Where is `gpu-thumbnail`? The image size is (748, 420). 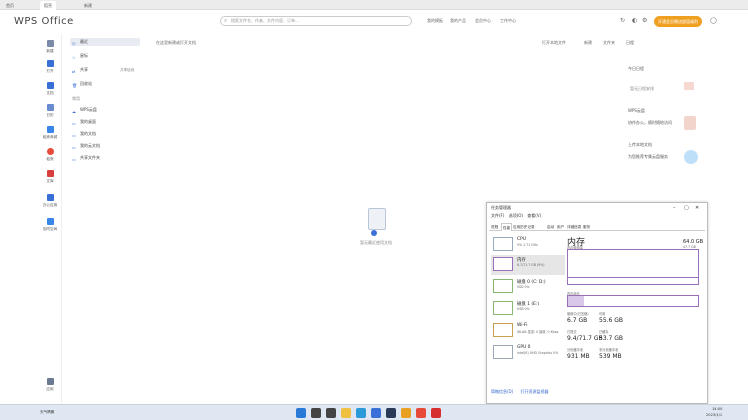
gpu-thumbnail is located at coordinates (503, 352).